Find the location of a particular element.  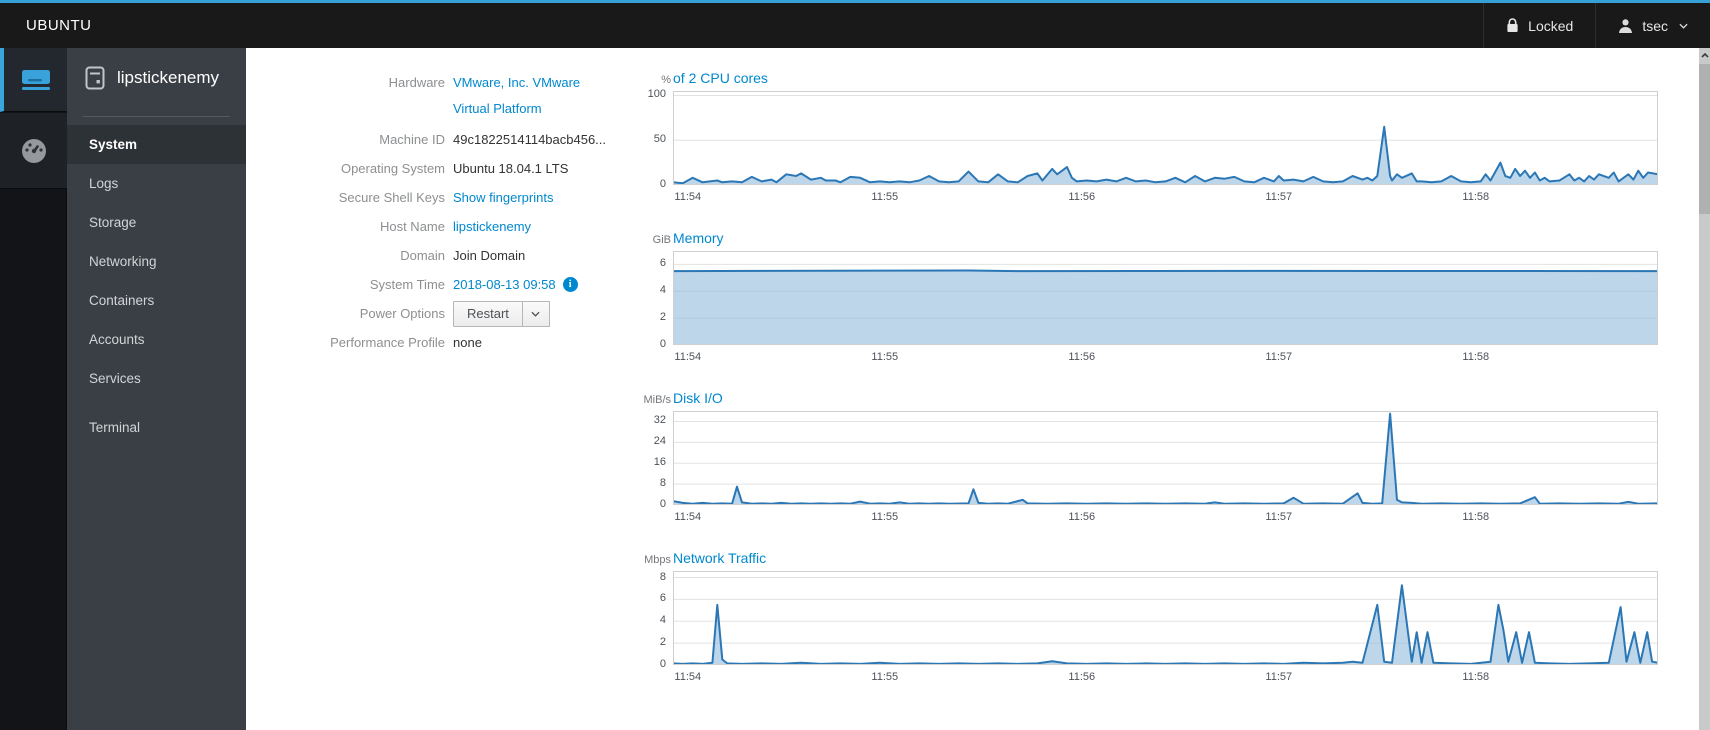

ssh-keys-link: Show fingerprints is located at coordinates (503, 197).